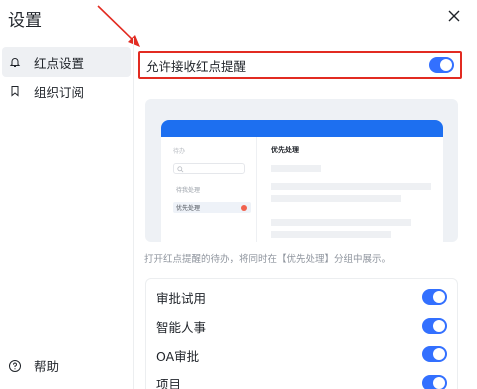  I want to click on bell-icon, so click(15, 62).